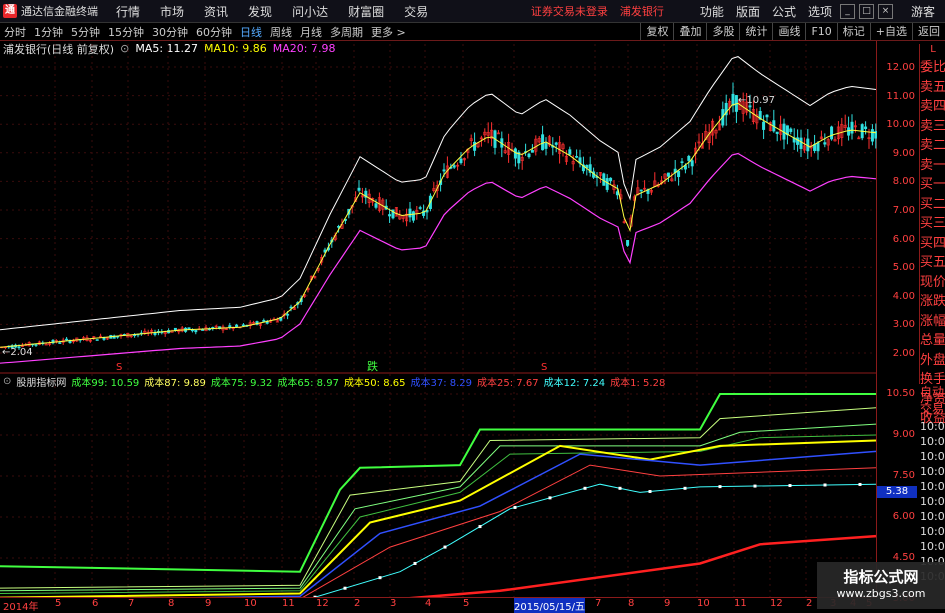  I want to click on date-tick-16: 9, so click(667, 603).